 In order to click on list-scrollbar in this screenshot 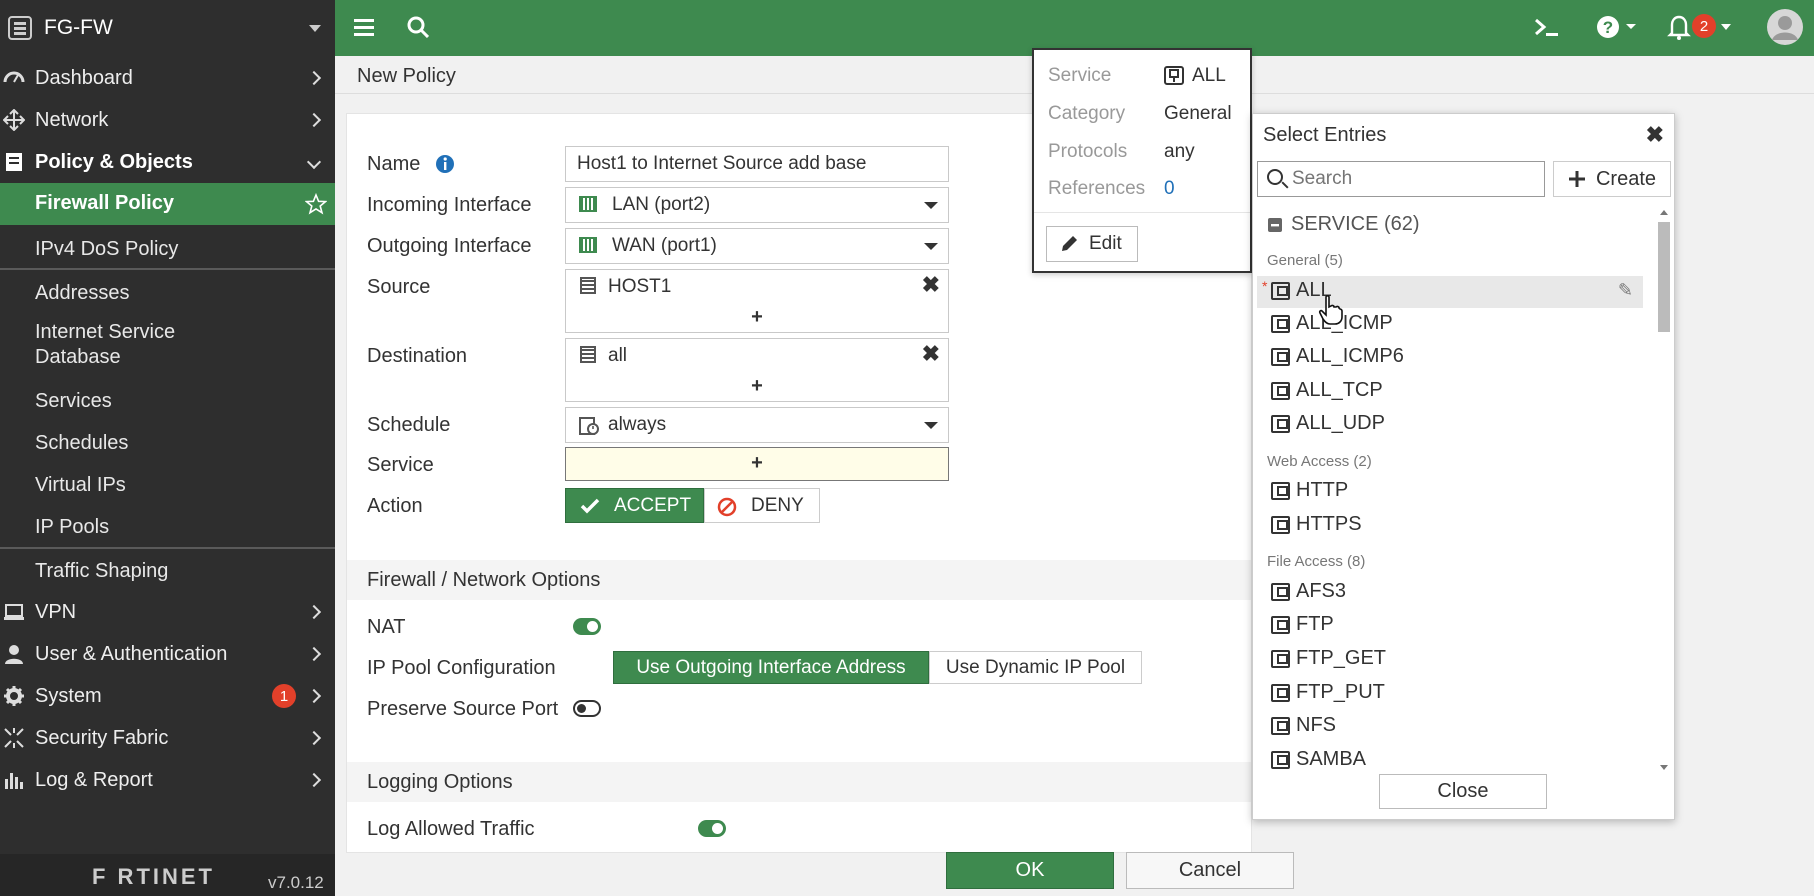, I will do `click(1664, 491)`.